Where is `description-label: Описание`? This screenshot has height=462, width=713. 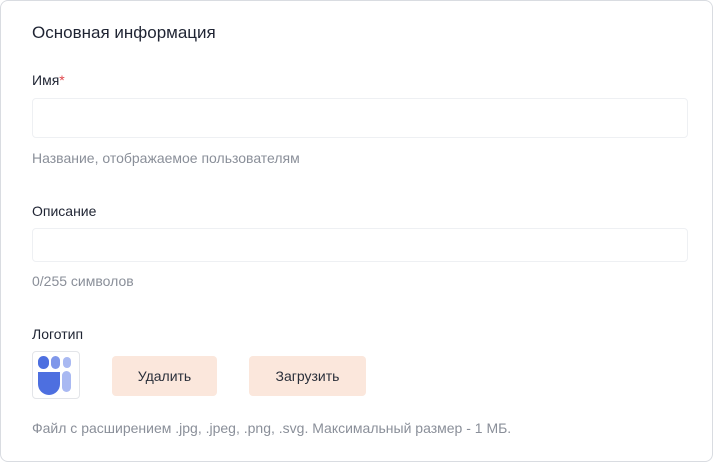
description-label: Описание is located at coordinates (64, 211).